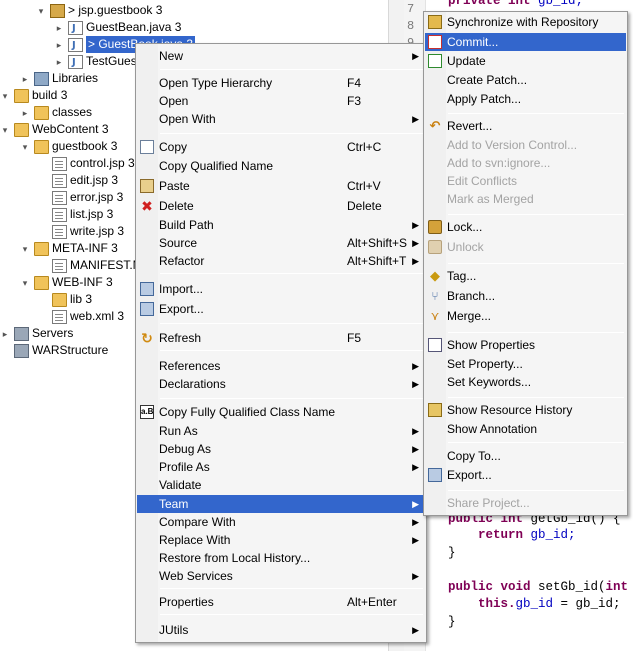 Image resolution: width=633 pixels, height=651 pixels. What do you see at coordinates (281, 522) in the screenshot?
I see `menu-item-compare-with: Compare With ▶` at bounding box center [281, 522].